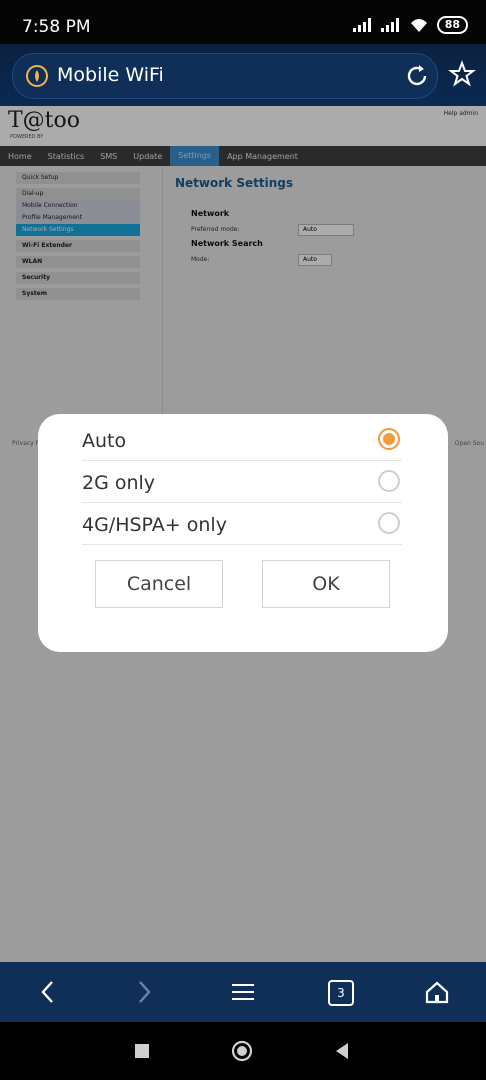  What do you see at coordinates (389, 439) in the screenshot?
I see `radio-selected-icon` at bounding box center [389, 439].